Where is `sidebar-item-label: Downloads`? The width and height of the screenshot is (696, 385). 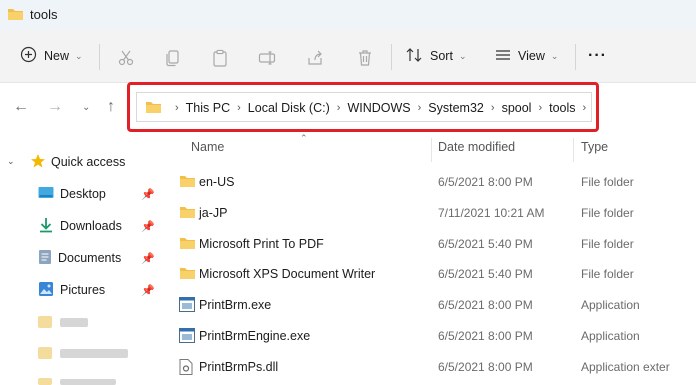 sidebar-item-label: Downloads is located at coordinates (91, 226).